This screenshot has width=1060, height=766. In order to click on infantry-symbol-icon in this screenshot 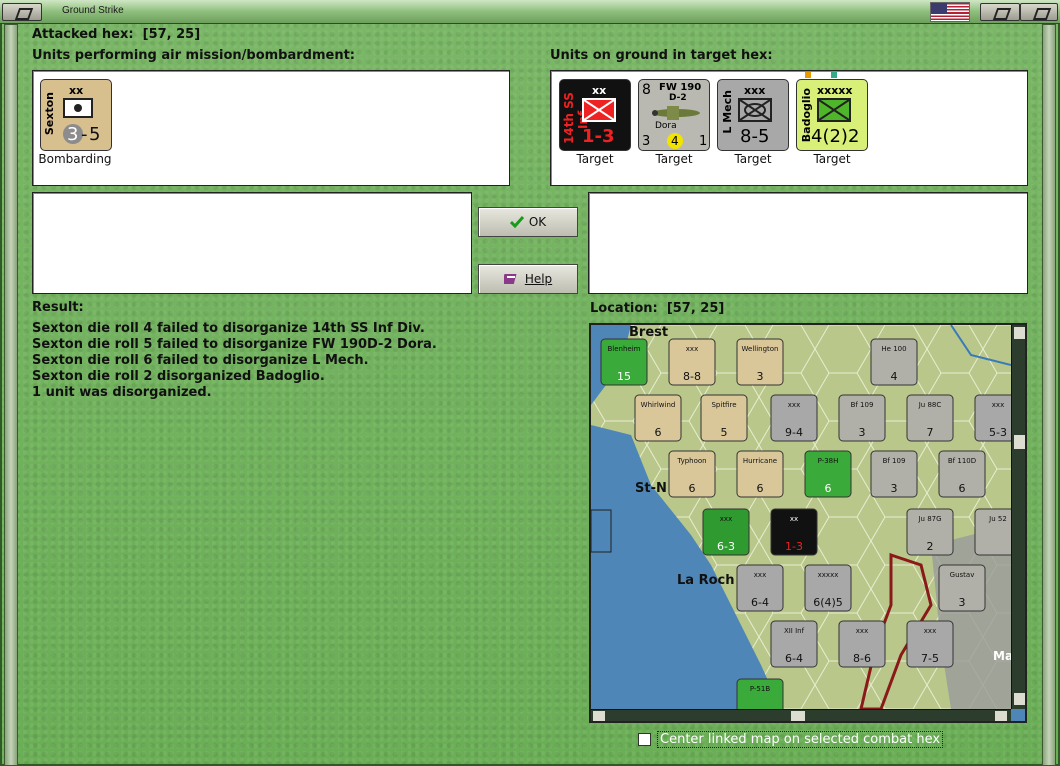, I will do `click(599, 110)`.